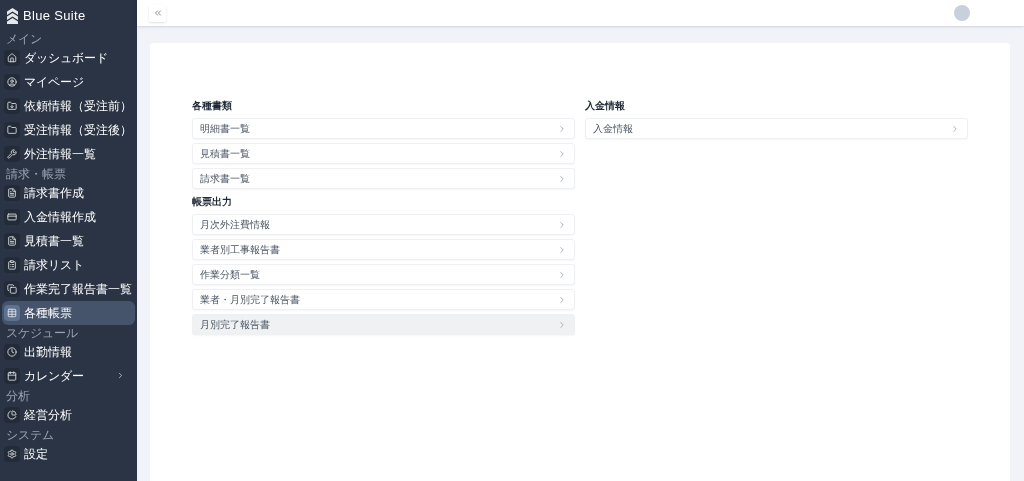 The width and height of the screenshot is (1024, 481). What do you see at coordinates (68, 81) in the screenshot?
I see `sidebar-item: マイページ` at bounding box center [68, 81].